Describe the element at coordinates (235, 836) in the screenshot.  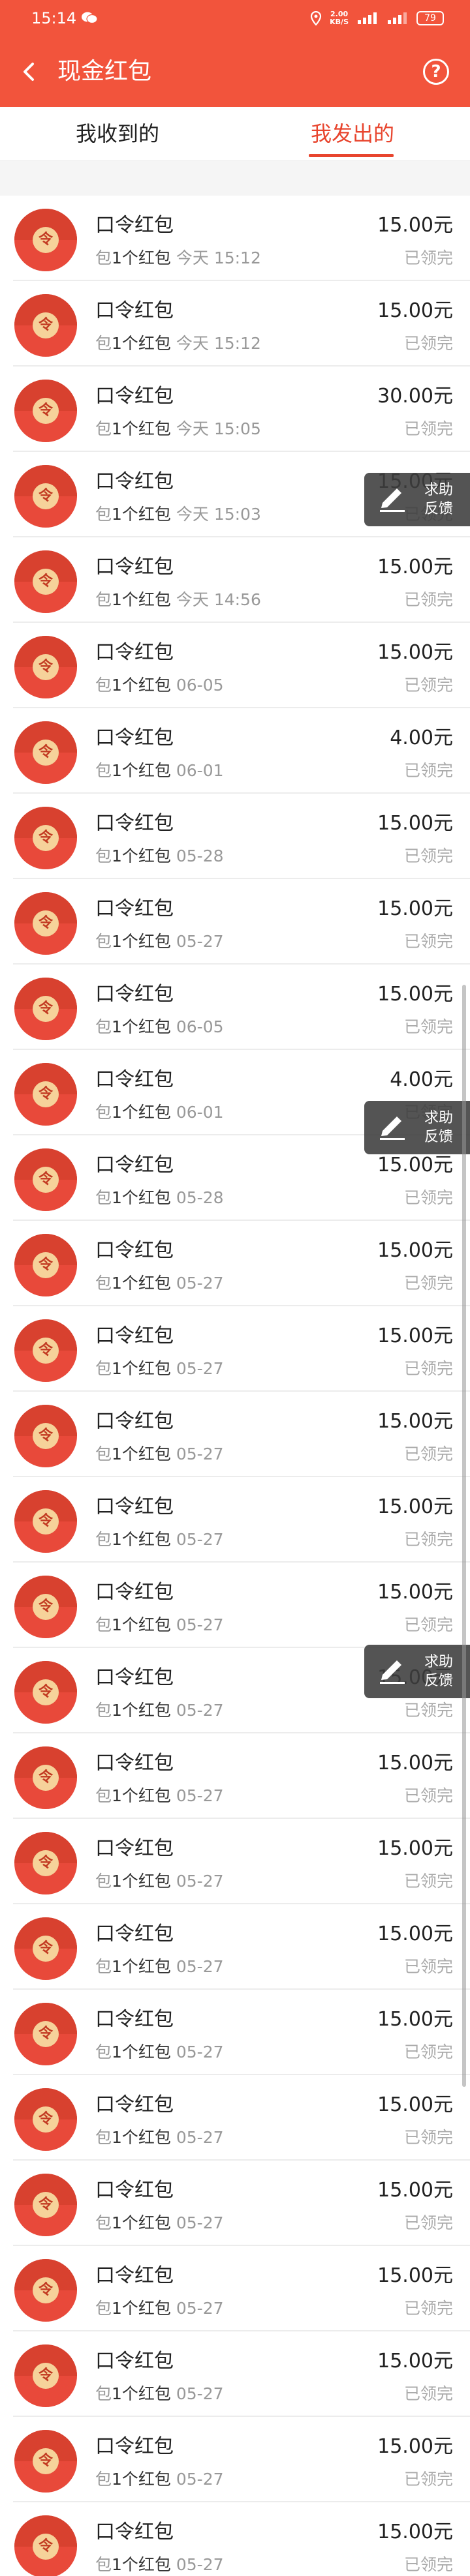
I see `list-item: 令 口令红包 包1个红包 05-28 15.00元 已领完` at that location.